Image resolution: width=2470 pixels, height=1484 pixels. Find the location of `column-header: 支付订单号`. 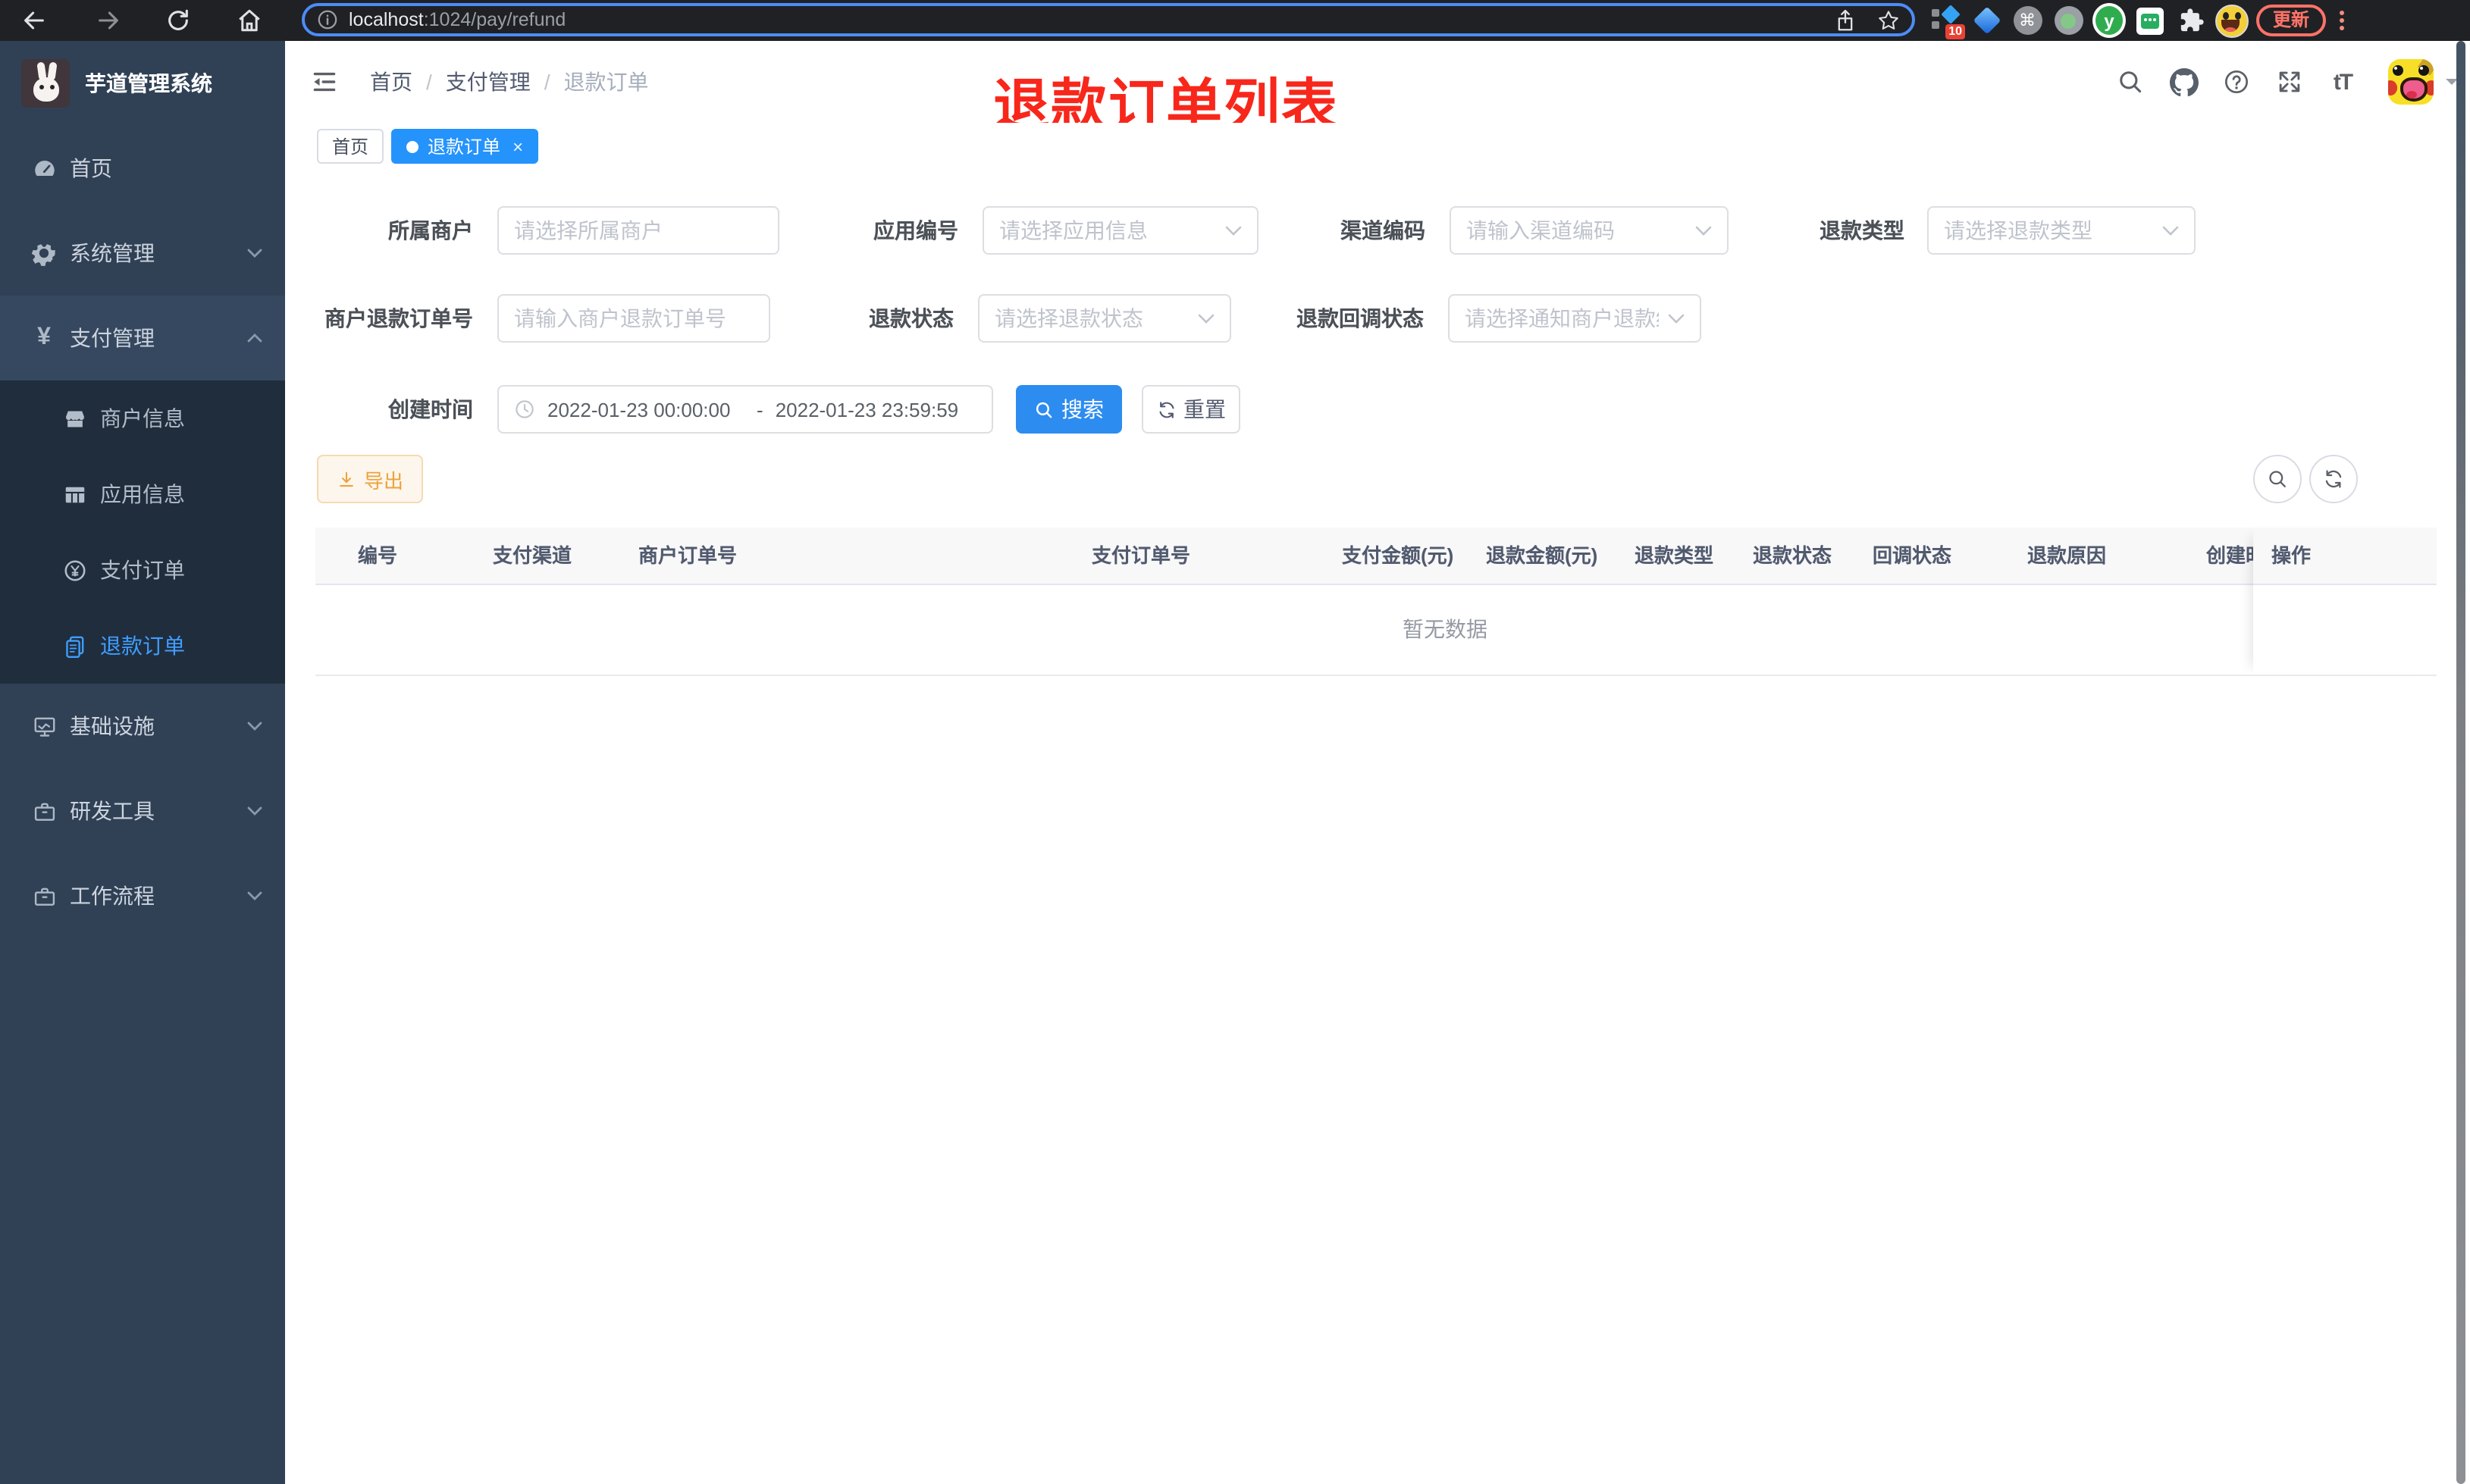

column-header: 支付订单号 is located at coordinates (1141, 556).